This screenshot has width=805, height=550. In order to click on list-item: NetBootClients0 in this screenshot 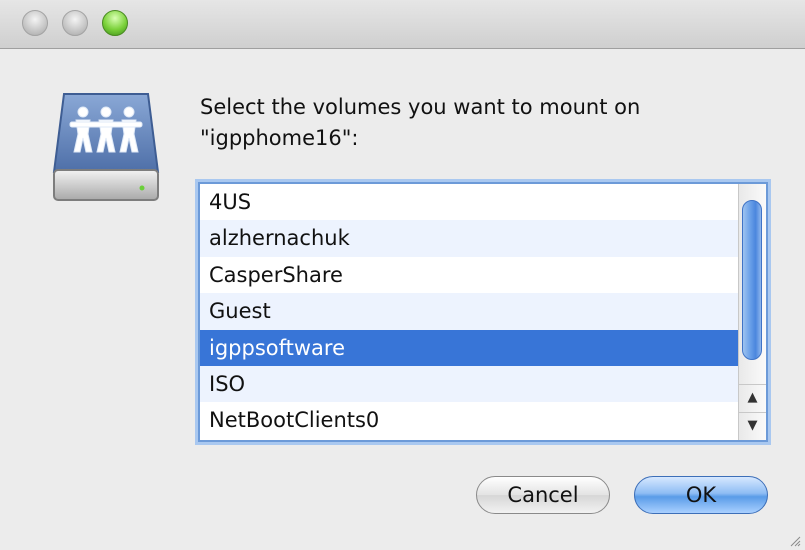, I will do `click(469, 420)`.